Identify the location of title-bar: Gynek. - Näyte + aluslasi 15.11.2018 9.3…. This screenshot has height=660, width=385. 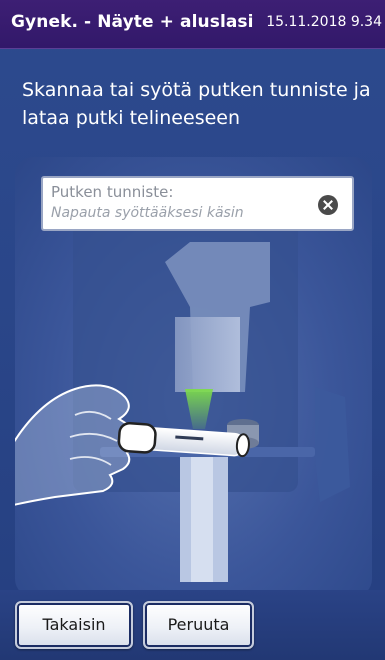
(192, 24).